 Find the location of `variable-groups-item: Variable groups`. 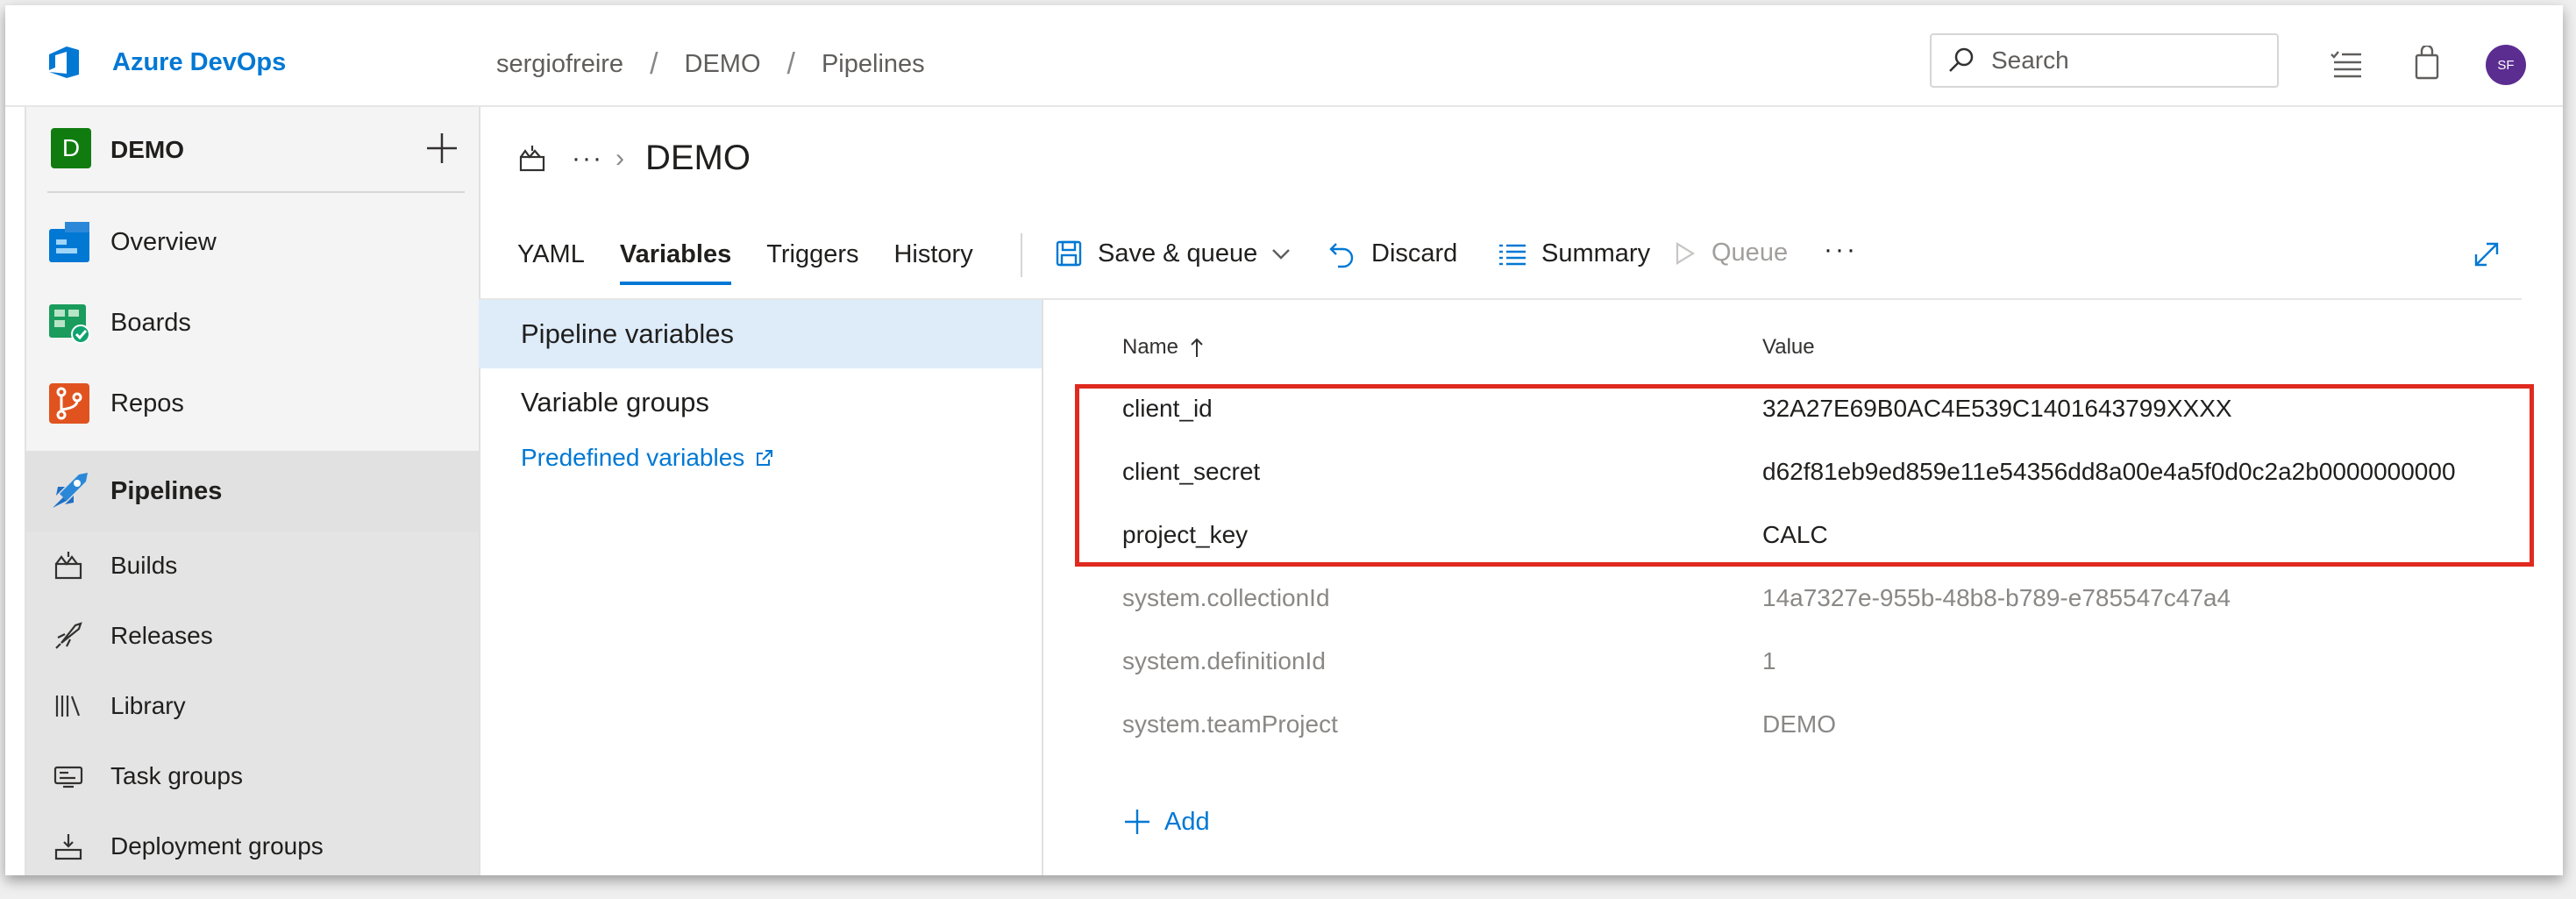

variable-groups-item: Variable groups is located at coordinates (760, 402).